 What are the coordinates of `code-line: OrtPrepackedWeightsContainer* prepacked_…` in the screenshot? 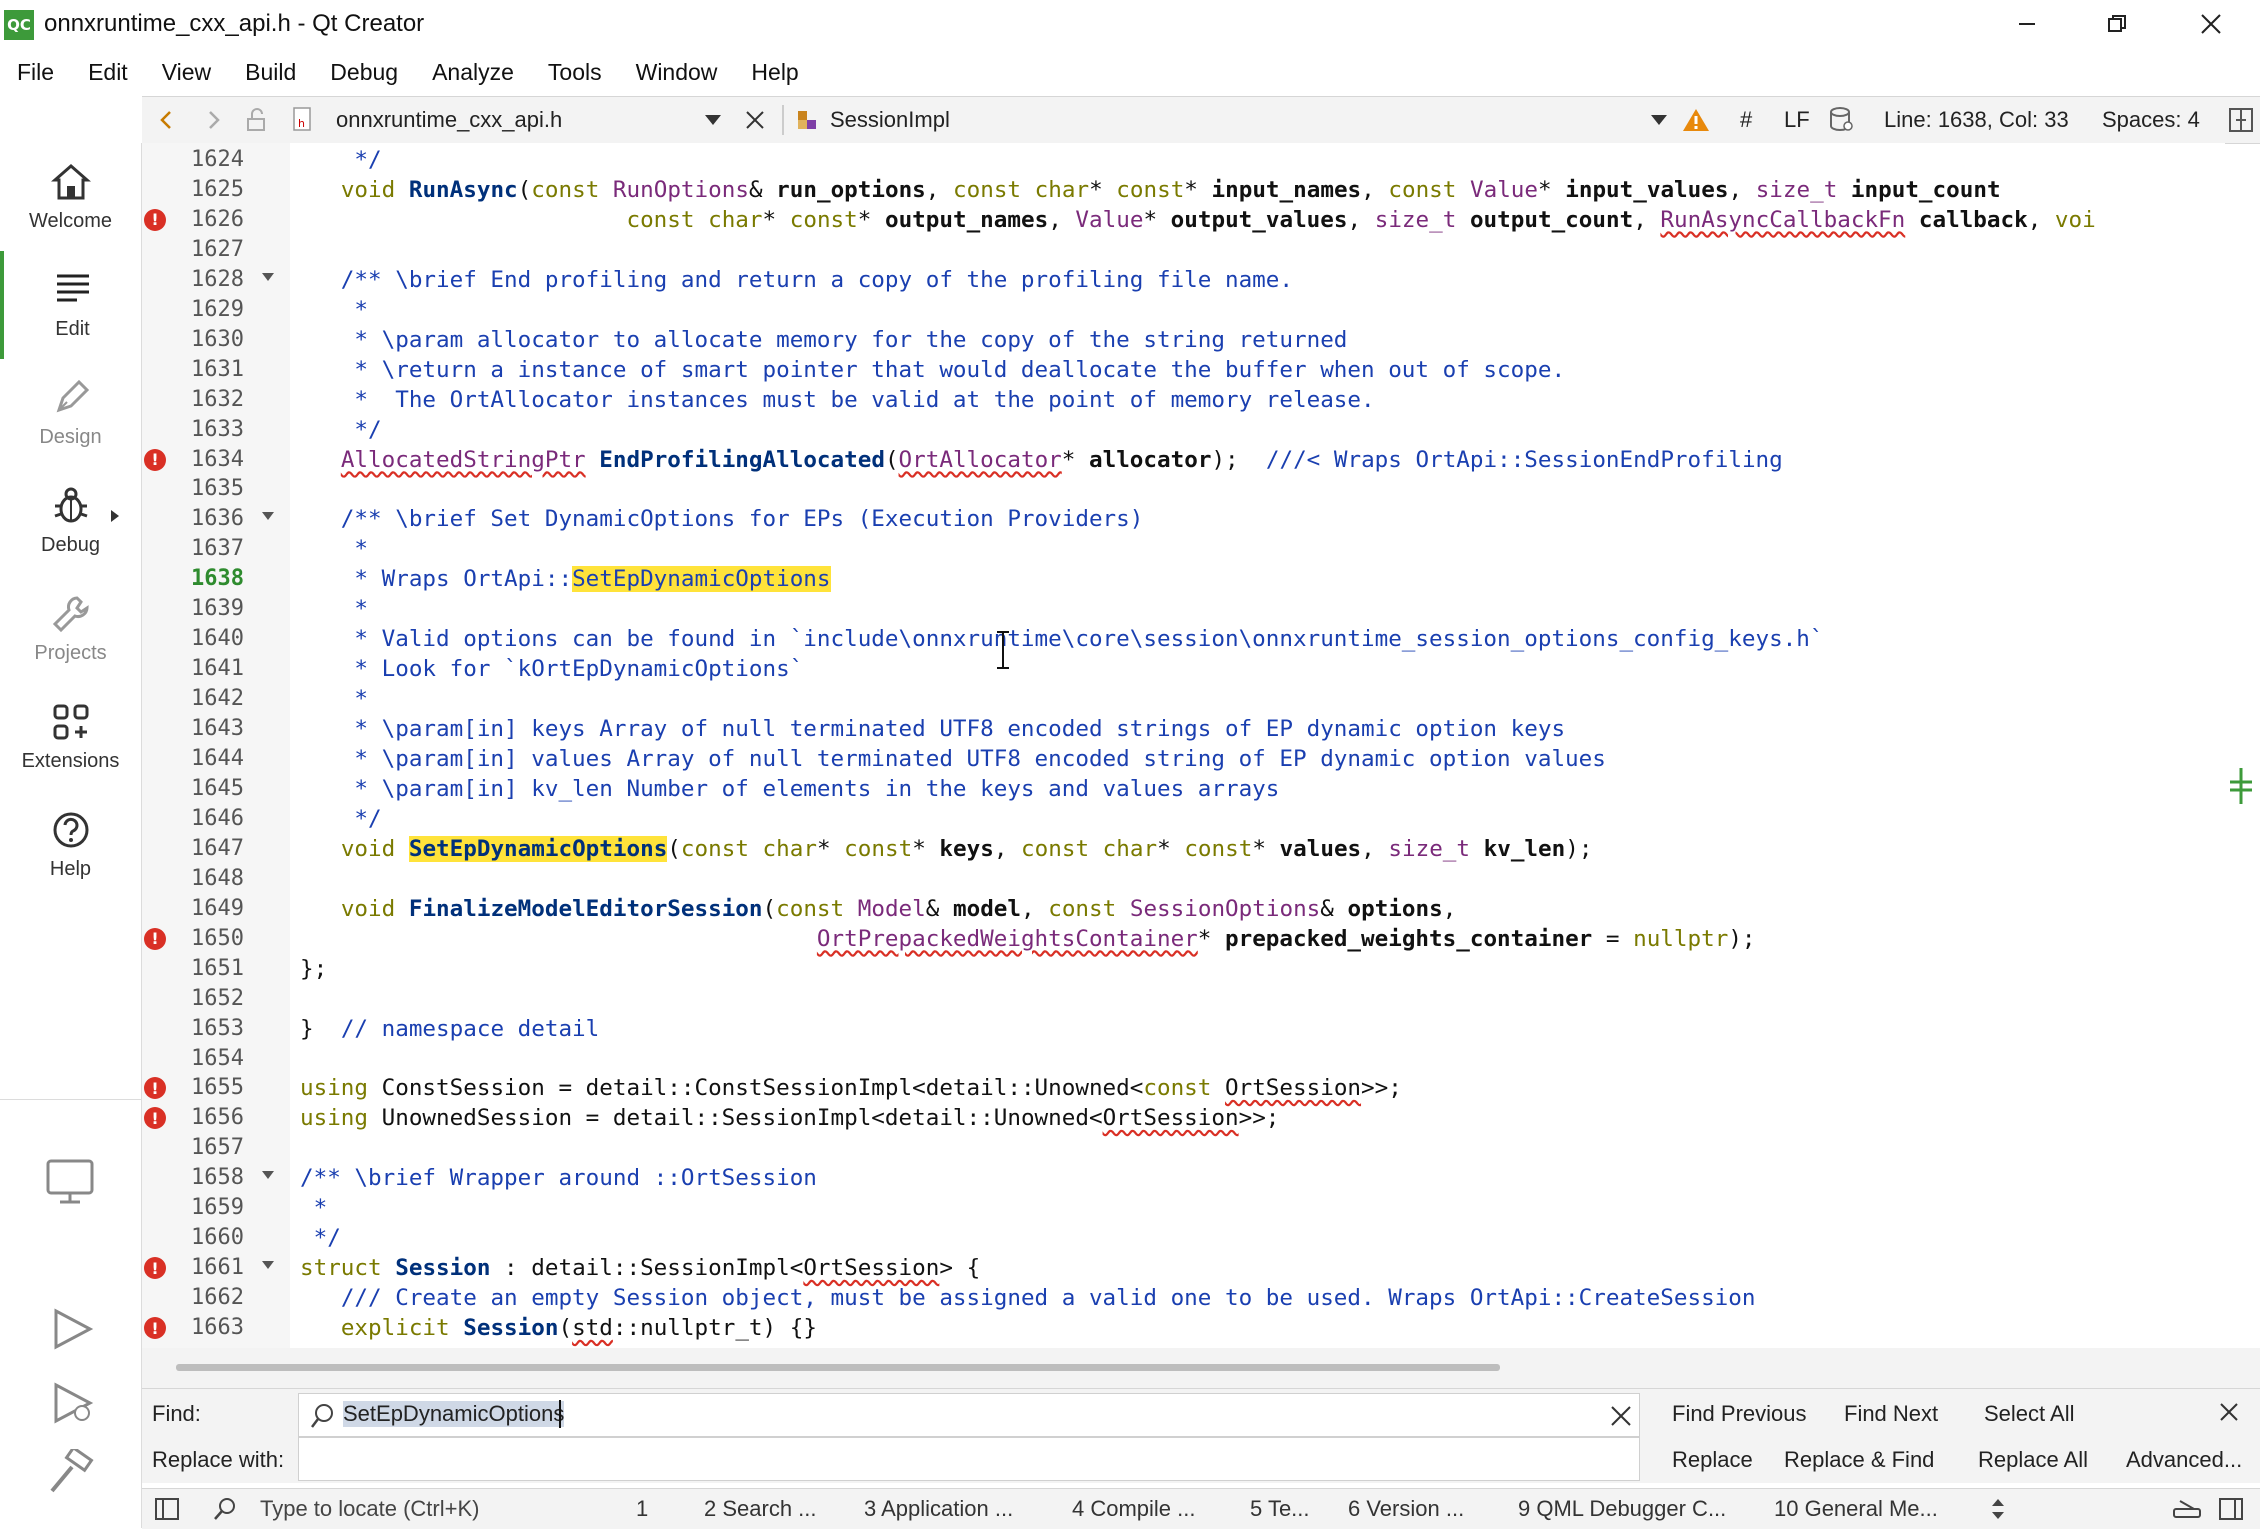 It's located at (1028, 939).